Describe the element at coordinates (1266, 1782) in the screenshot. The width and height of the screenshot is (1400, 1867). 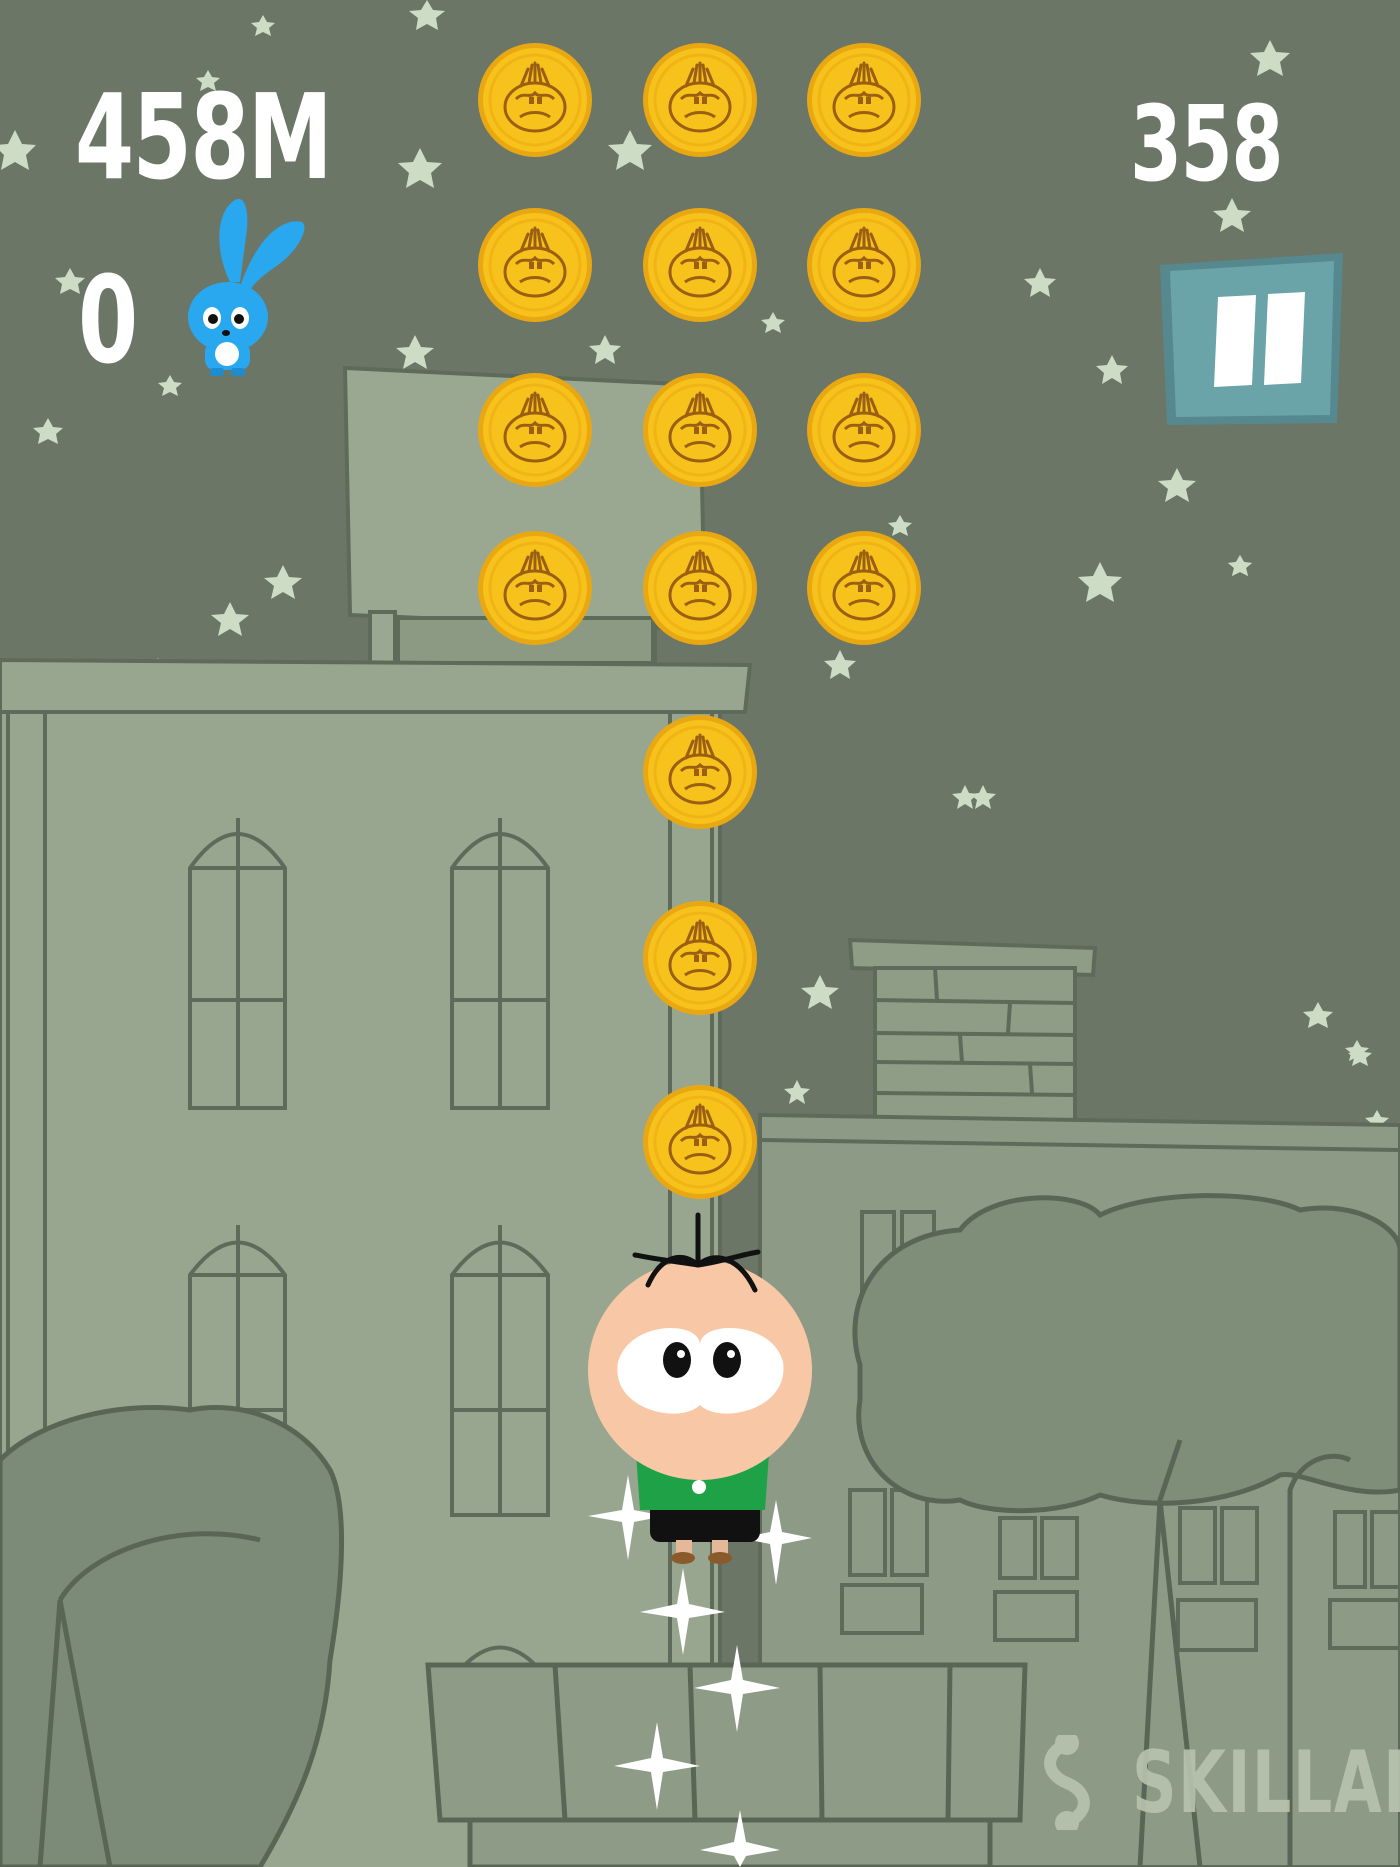
I see `brand-name: SKILLAB` at that location.